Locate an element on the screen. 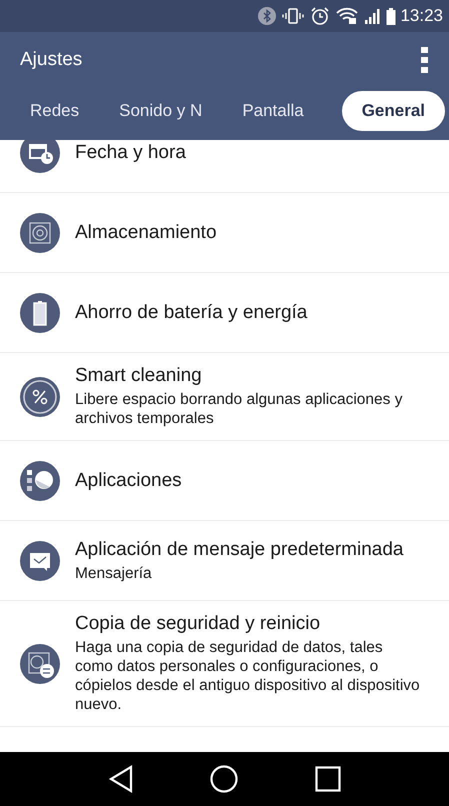 This screenshot has height=806, width=449. home-icon is located at coordinates (224, 779).